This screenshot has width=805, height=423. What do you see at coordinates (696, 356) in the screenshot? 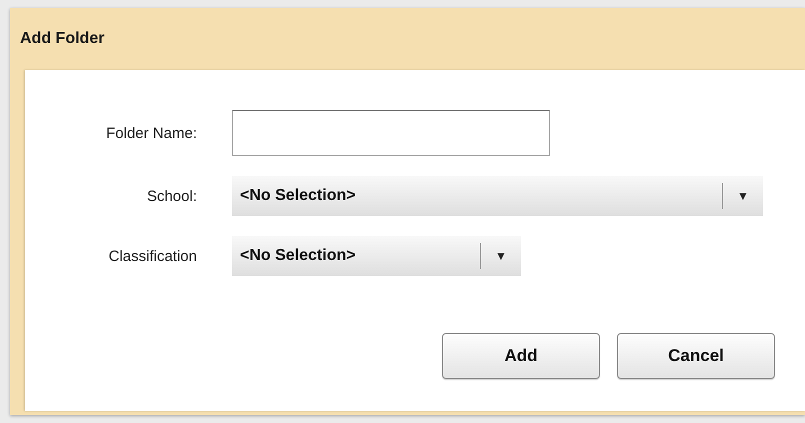
I see `dialog-button: Cancel` at bounding box center [696, 356].